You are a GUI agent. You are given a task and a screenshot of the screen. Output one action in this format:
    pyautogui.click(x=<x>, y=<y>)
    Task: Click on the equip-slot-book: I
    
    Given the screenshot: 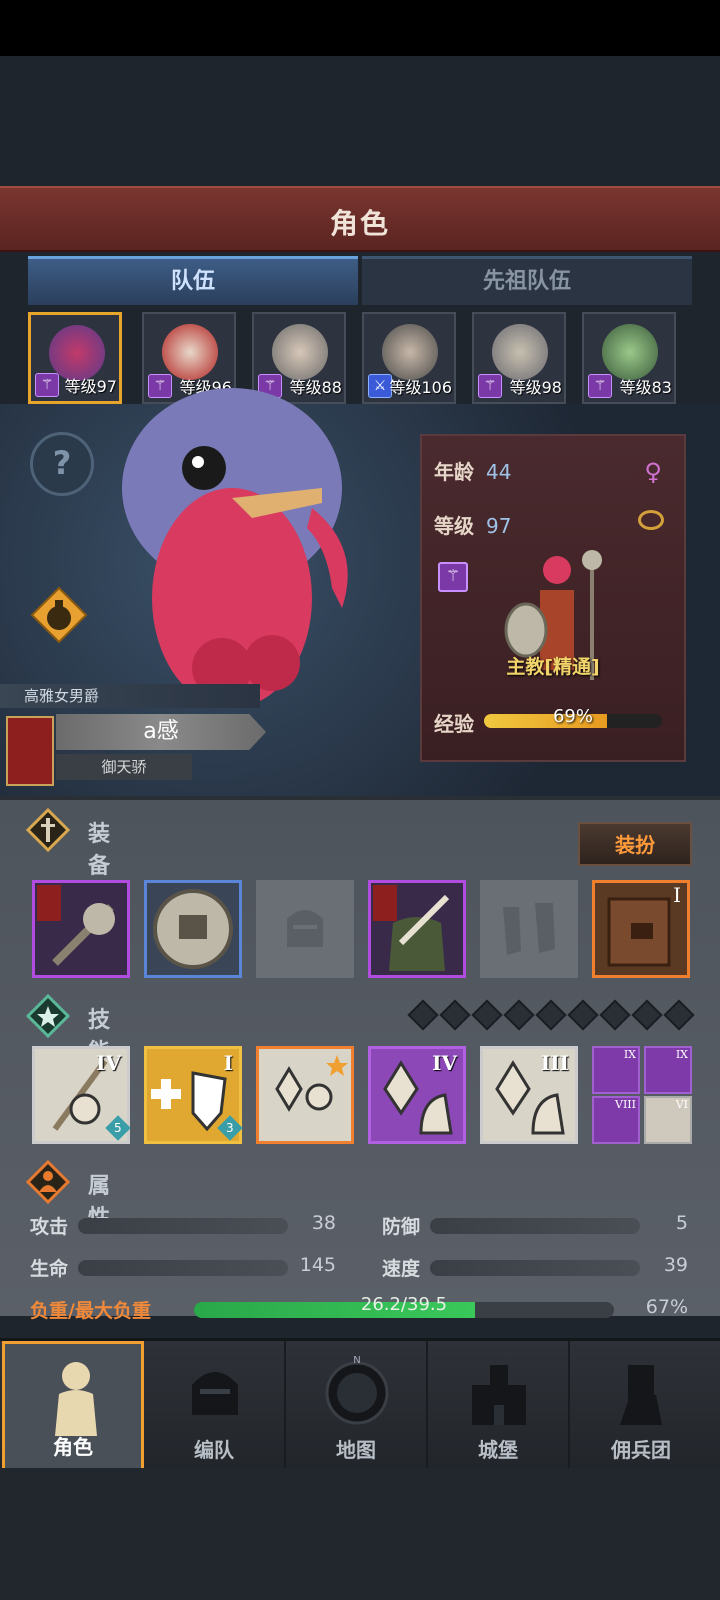 What is the action you would take?
    pyautogui.click(x=641, y=929)
    